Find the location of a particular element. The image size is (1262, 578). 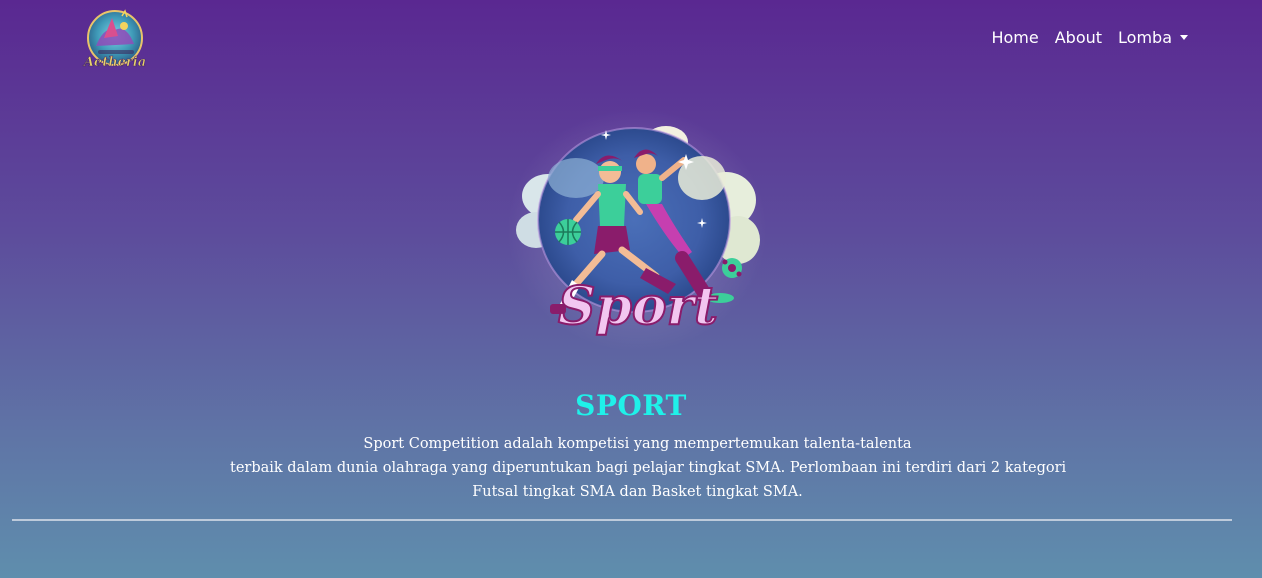

nav-home-label: Home is located at coordinates (1015, 37).